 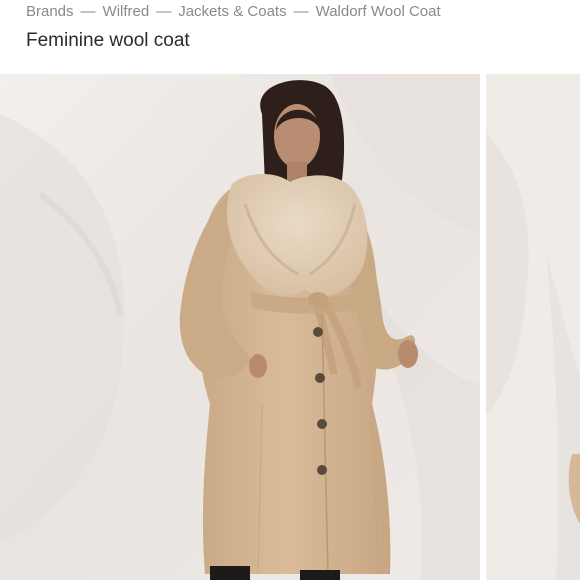 I want to click on breadcrumb-item-jackets-coats: Jackets & Coats, so click(x=232, y=11).